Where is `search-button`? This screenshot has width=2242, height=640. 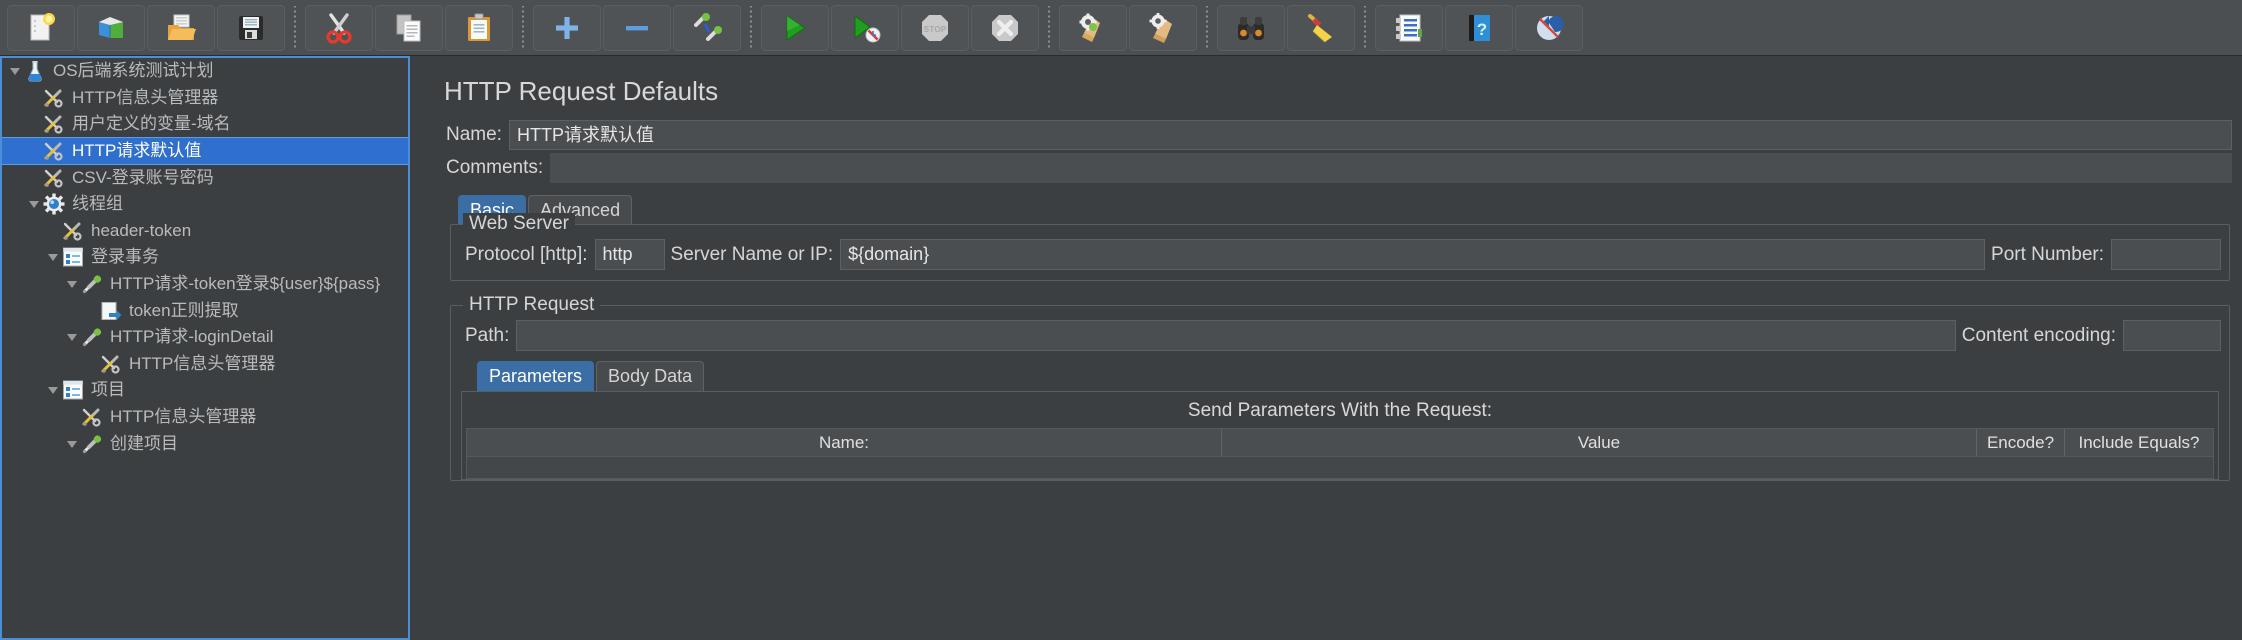 search-button is located at coordinates (1251, 27).